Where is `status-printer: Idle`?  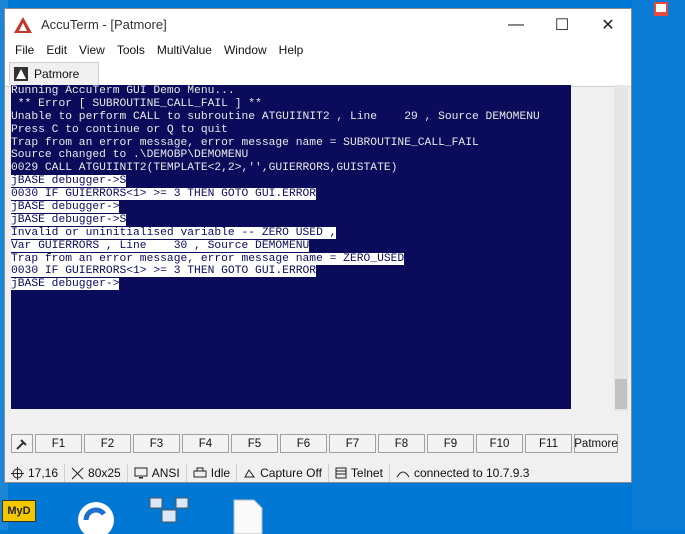
status-printer: Idle is located at coordinates (212, 473).